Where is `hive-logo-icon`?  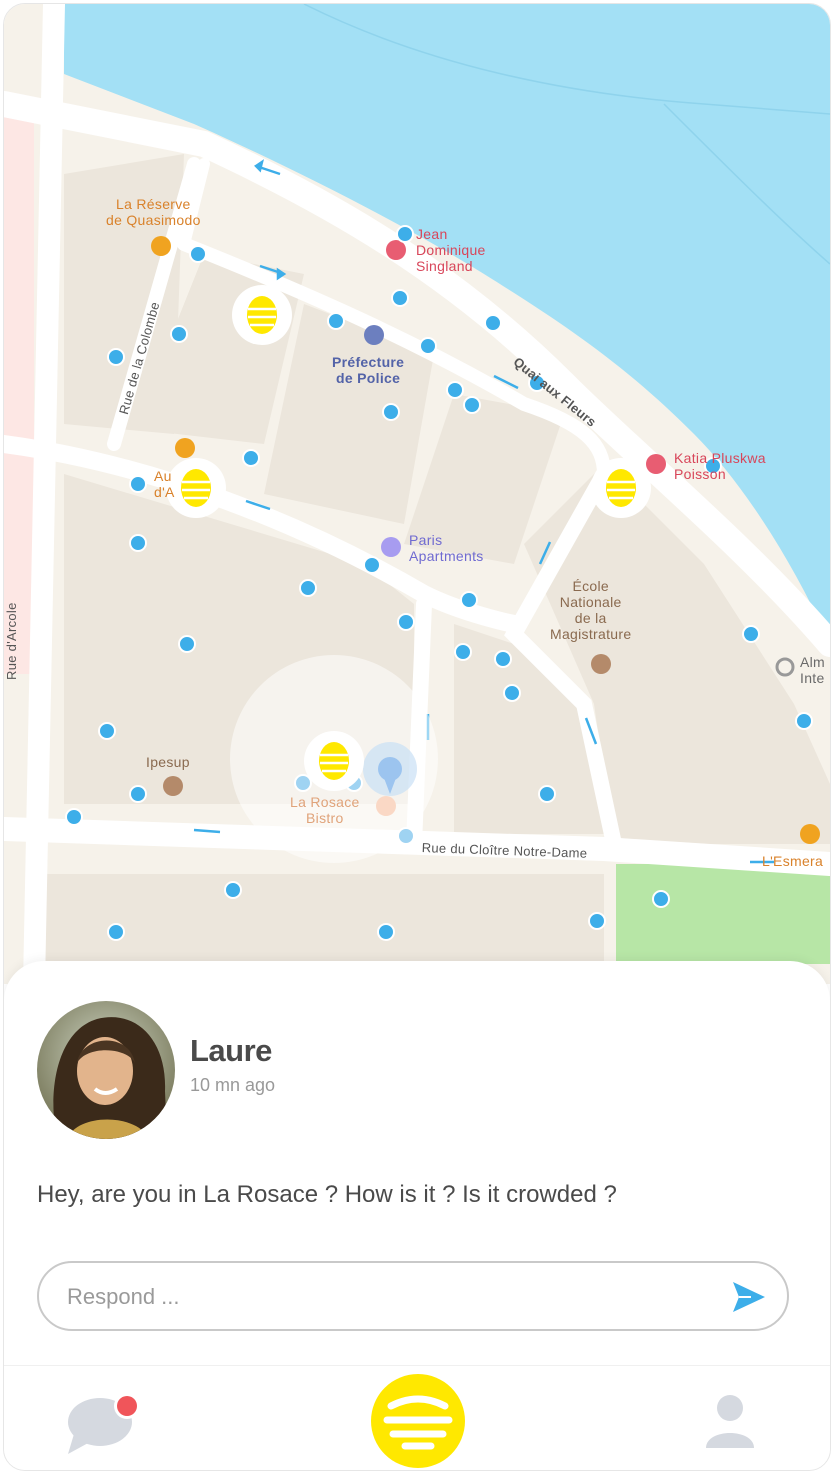
hive-logo-icon is located at coordinates (418, 1422).